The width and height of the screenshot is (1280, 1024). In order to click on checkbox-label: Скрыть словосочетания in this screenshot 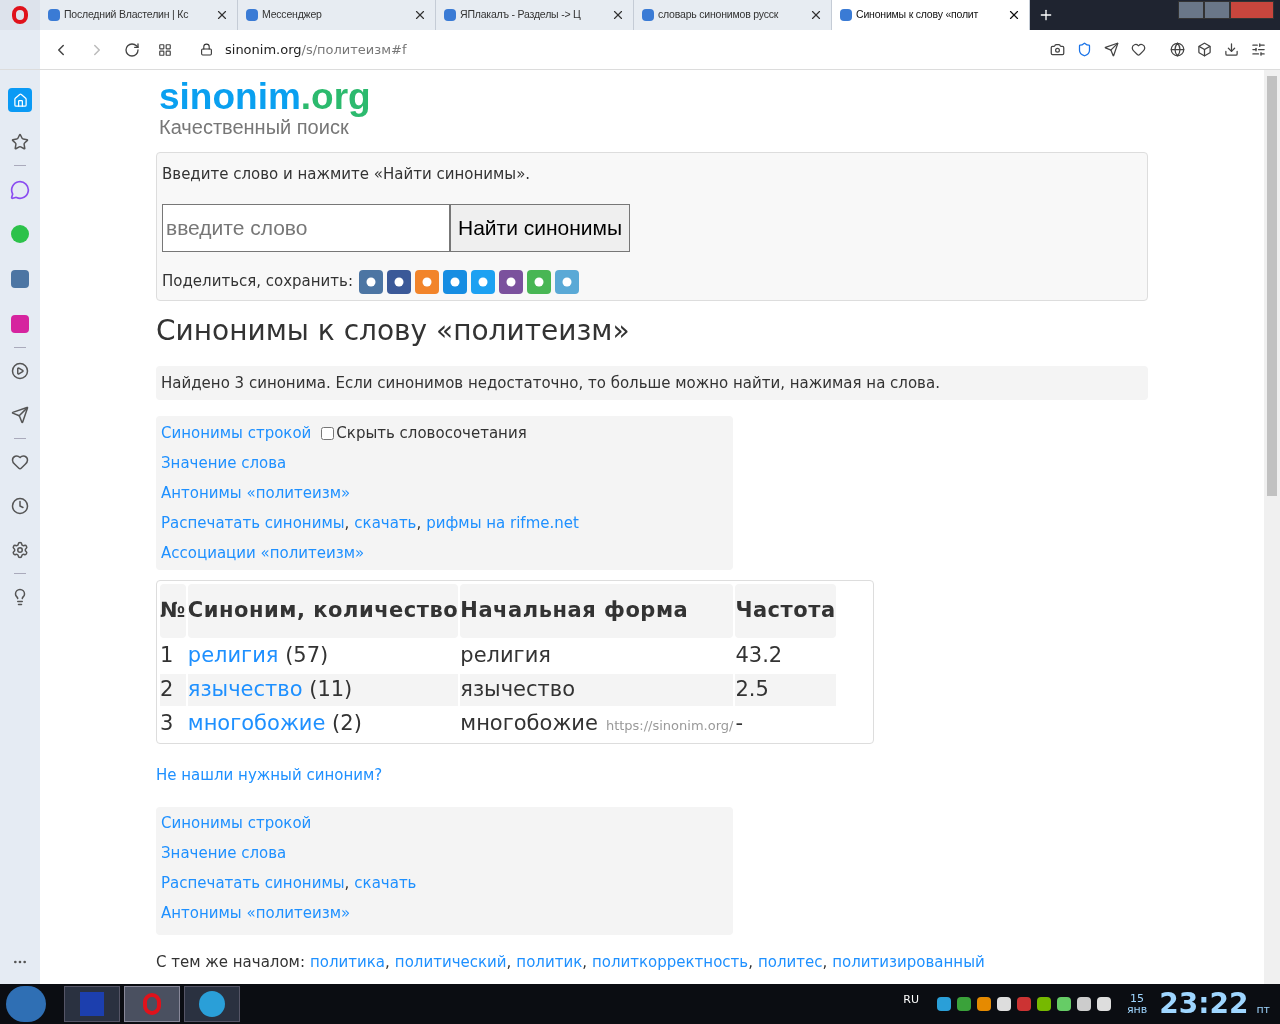, I will do `click(431, 433)`.